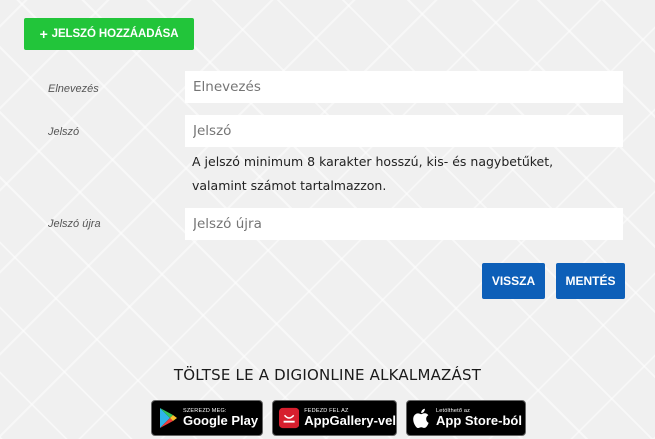  What do you see at coordinates (289, 185) in the screenshot?
I see `password-hint-line2: valamint számot tartalmazzon.` at bounding box center [289, 185].